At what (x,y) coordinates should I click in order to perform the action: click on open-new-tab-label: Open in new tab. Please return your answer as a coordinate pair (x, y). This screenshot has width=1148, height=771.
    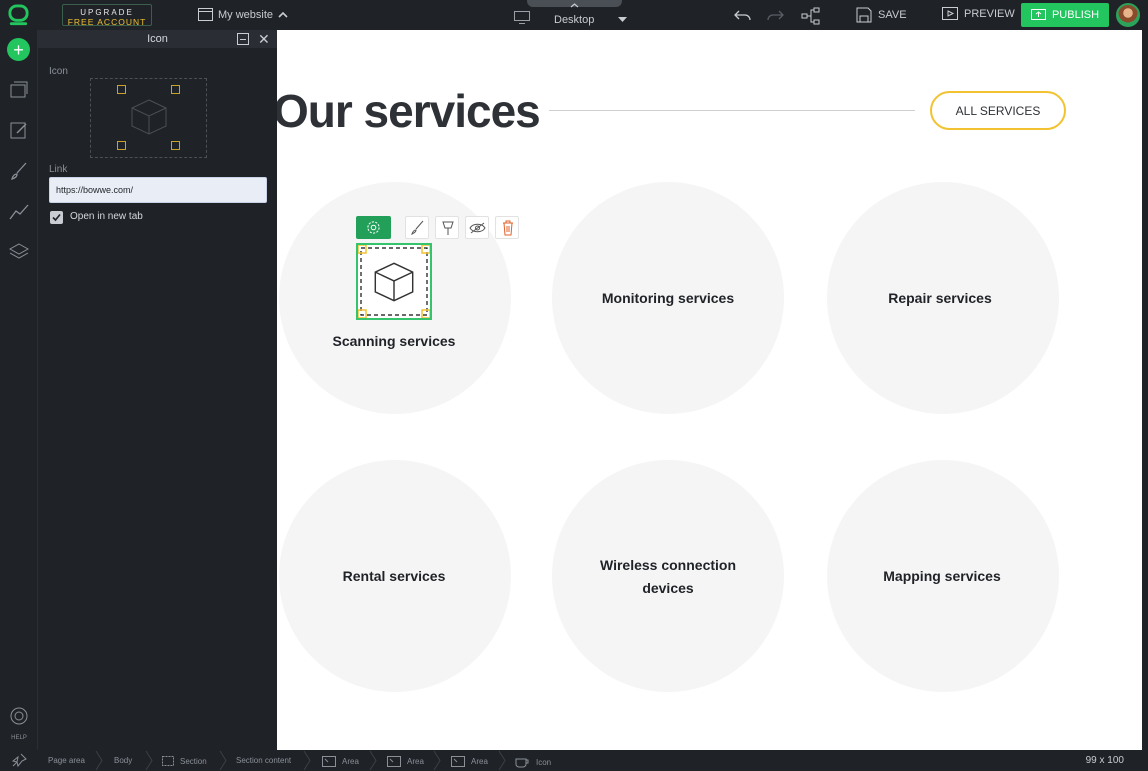
    Looking at the image, I should click on (106, 216).